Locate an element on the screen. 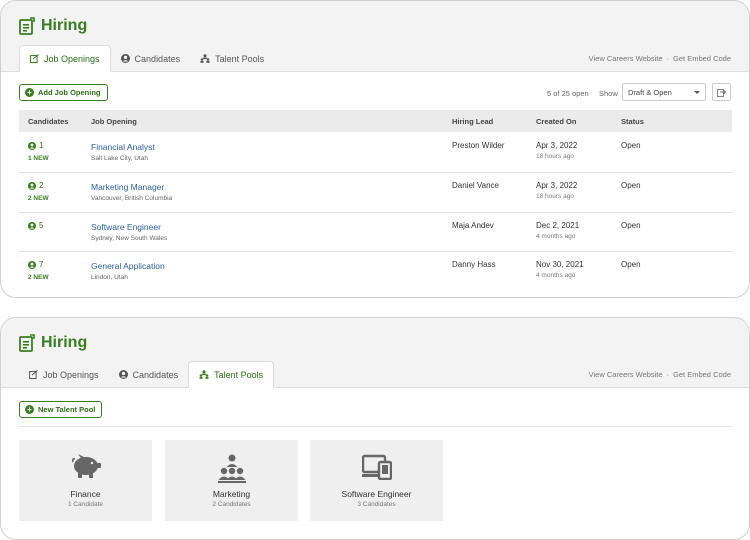 This screenshot has width=750, height=540. candidate-count-cell: 2 2 NEW is located at coordinates (38, 191).